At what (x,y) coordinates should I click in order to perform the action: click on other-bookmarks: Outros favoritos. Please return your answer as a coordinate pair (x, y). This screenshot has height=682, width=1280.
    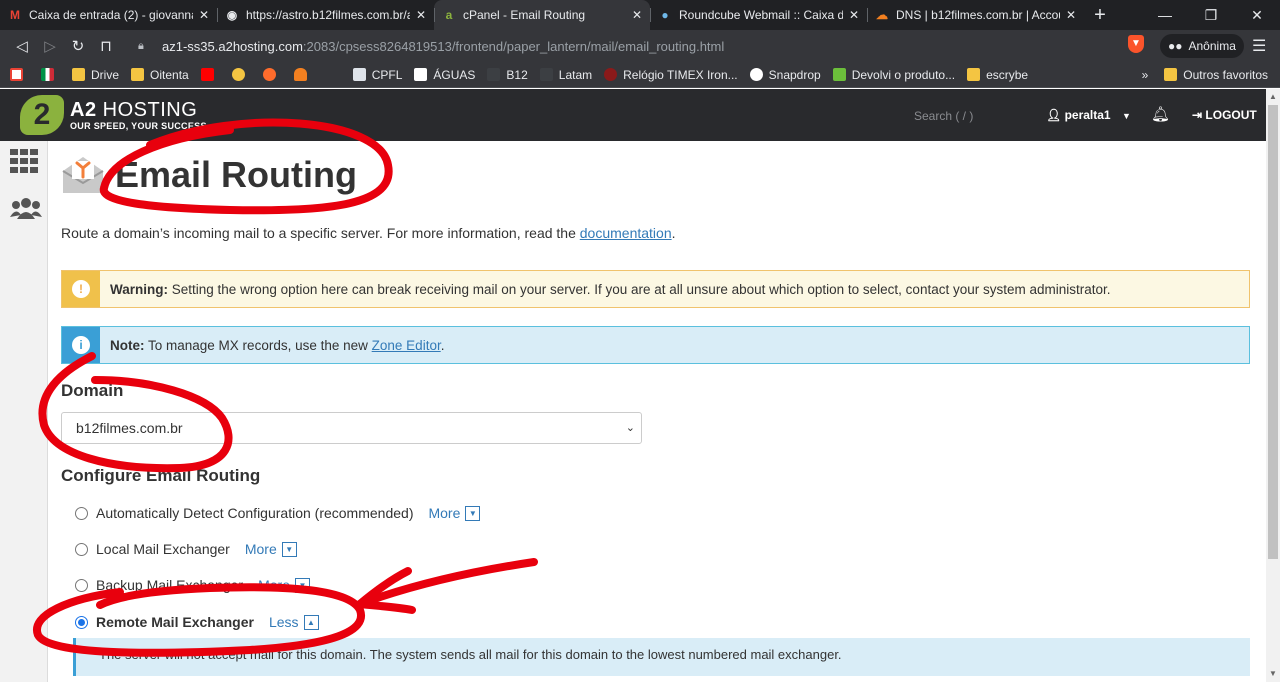
    Looking at the image, I should click on (1225, 75).